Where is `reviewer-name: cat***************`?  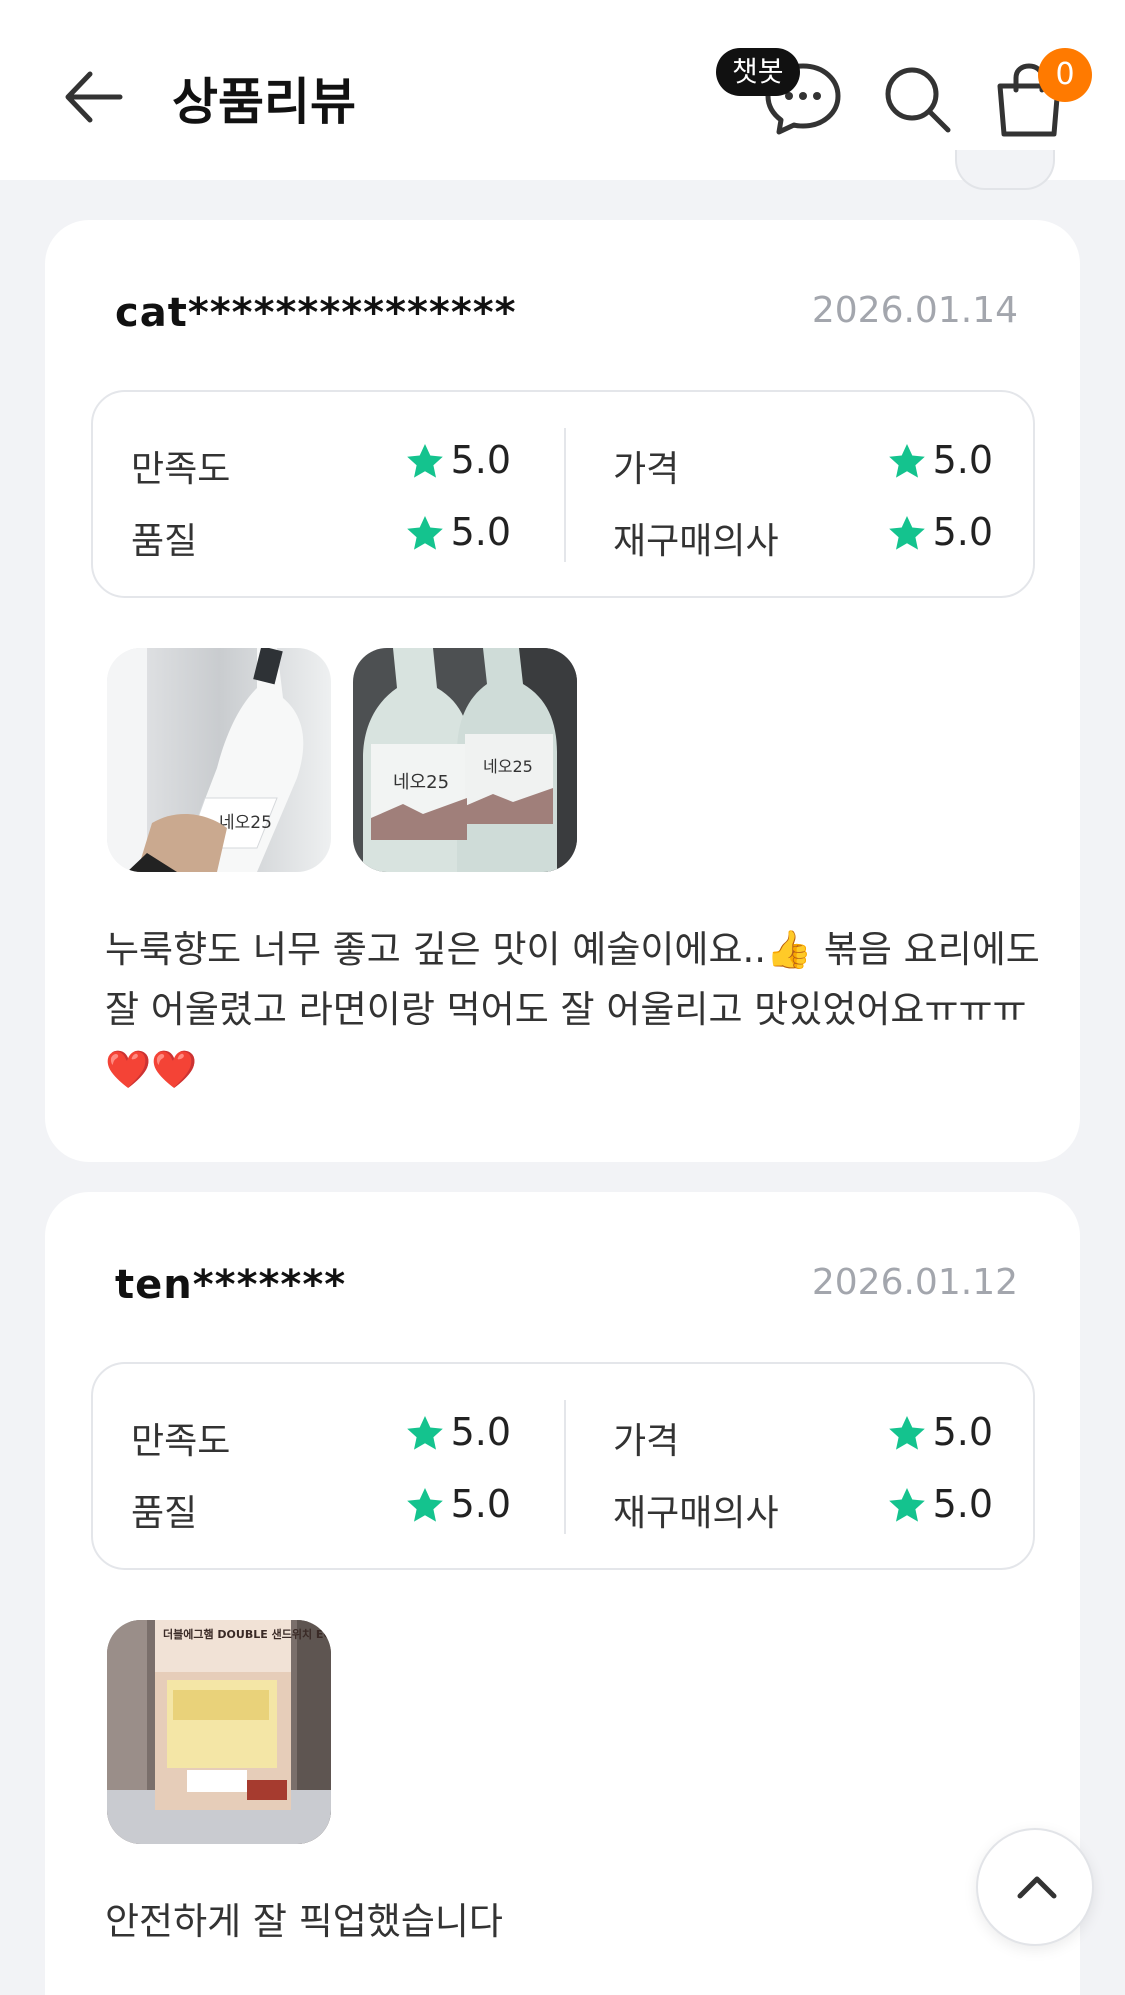 reviewer-name: cat*************** is located at coordinates (316, 313).